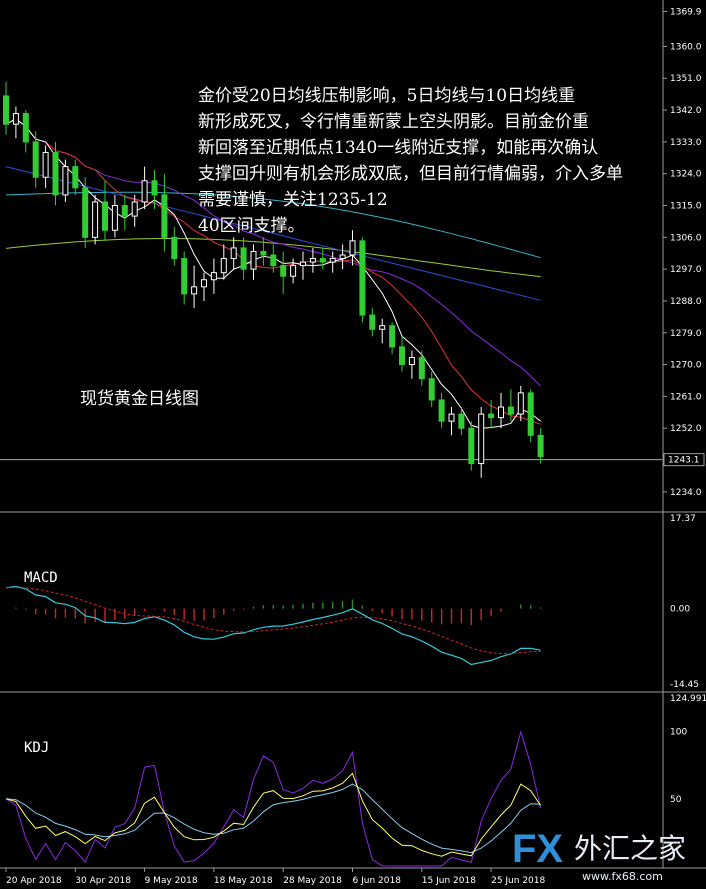 The height and width of the screenshot is (889, 706). What do you see at coordinates (680, 610) in the screenshot?
I see `macd-tick-label: 0.00` at bounding box center [680, 610].